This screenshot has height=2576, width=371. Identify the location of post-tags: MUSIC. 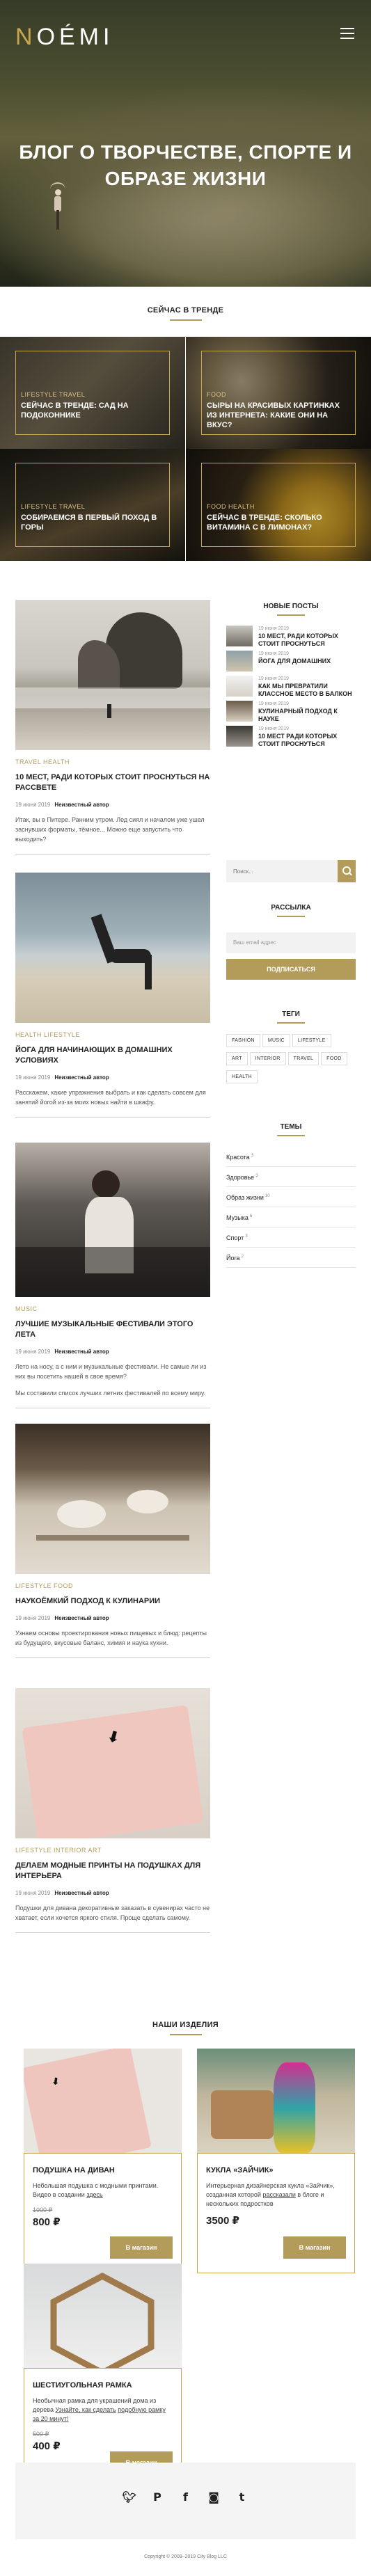
(113, 1308).